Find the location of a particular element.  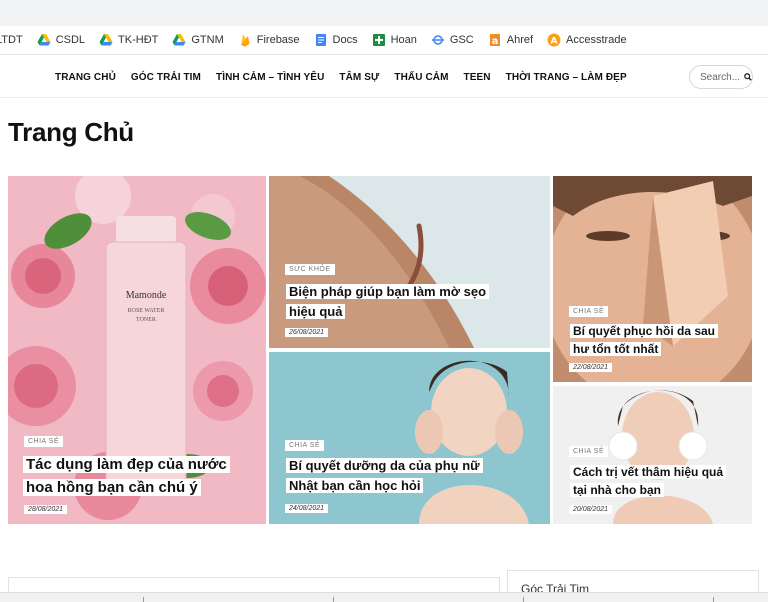

bookmark-firebase: Firebase is located at coordinates (269, 40).